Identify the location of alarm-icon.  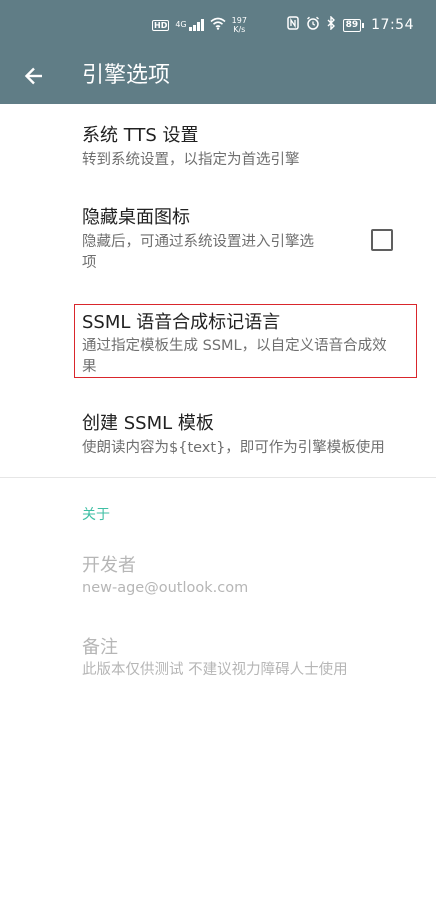
(313, 25).